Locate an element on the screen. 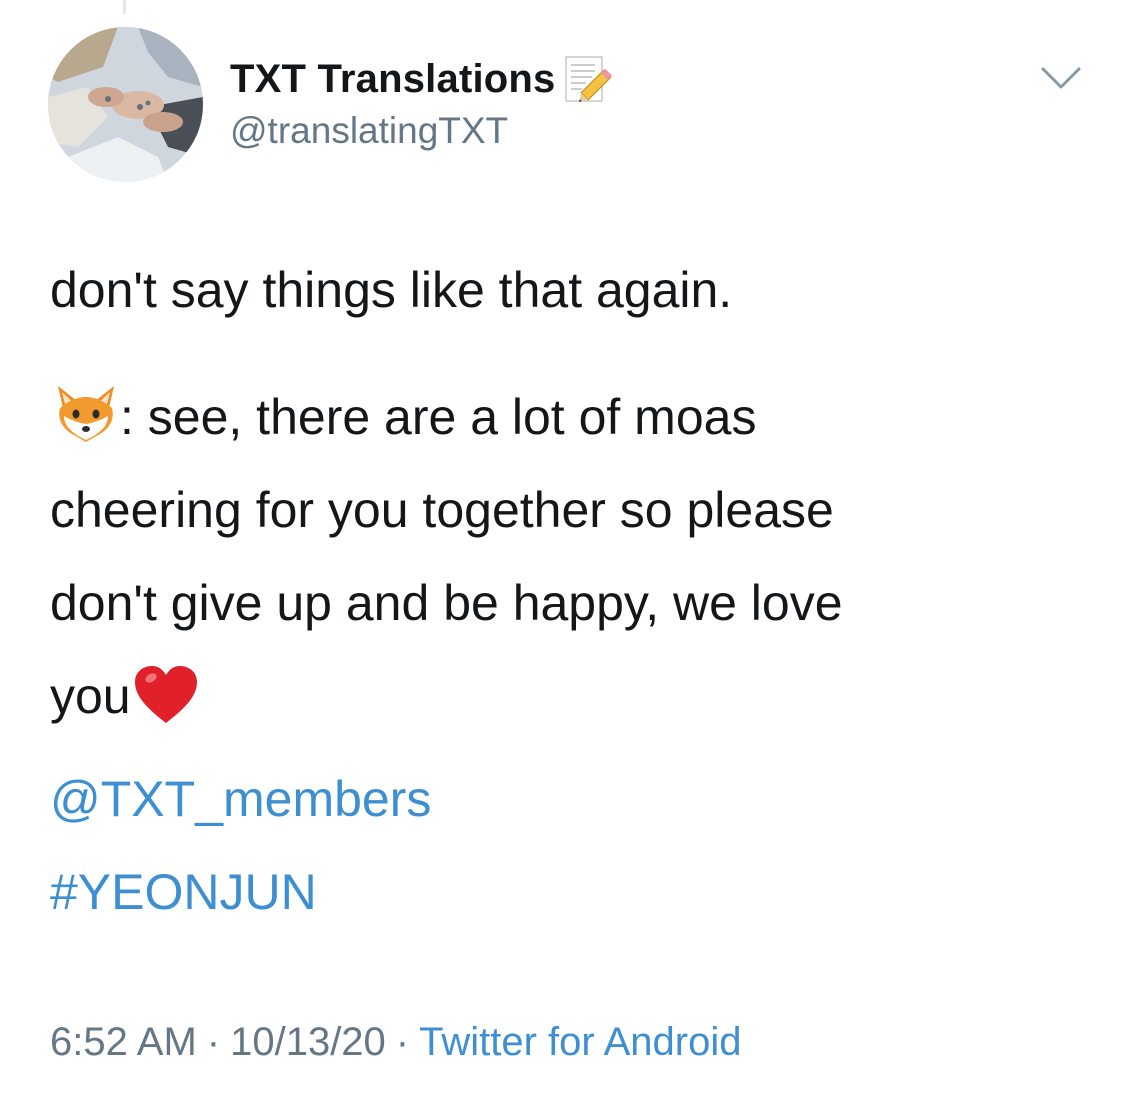  avatar-image is located at coordinates (125, 104).